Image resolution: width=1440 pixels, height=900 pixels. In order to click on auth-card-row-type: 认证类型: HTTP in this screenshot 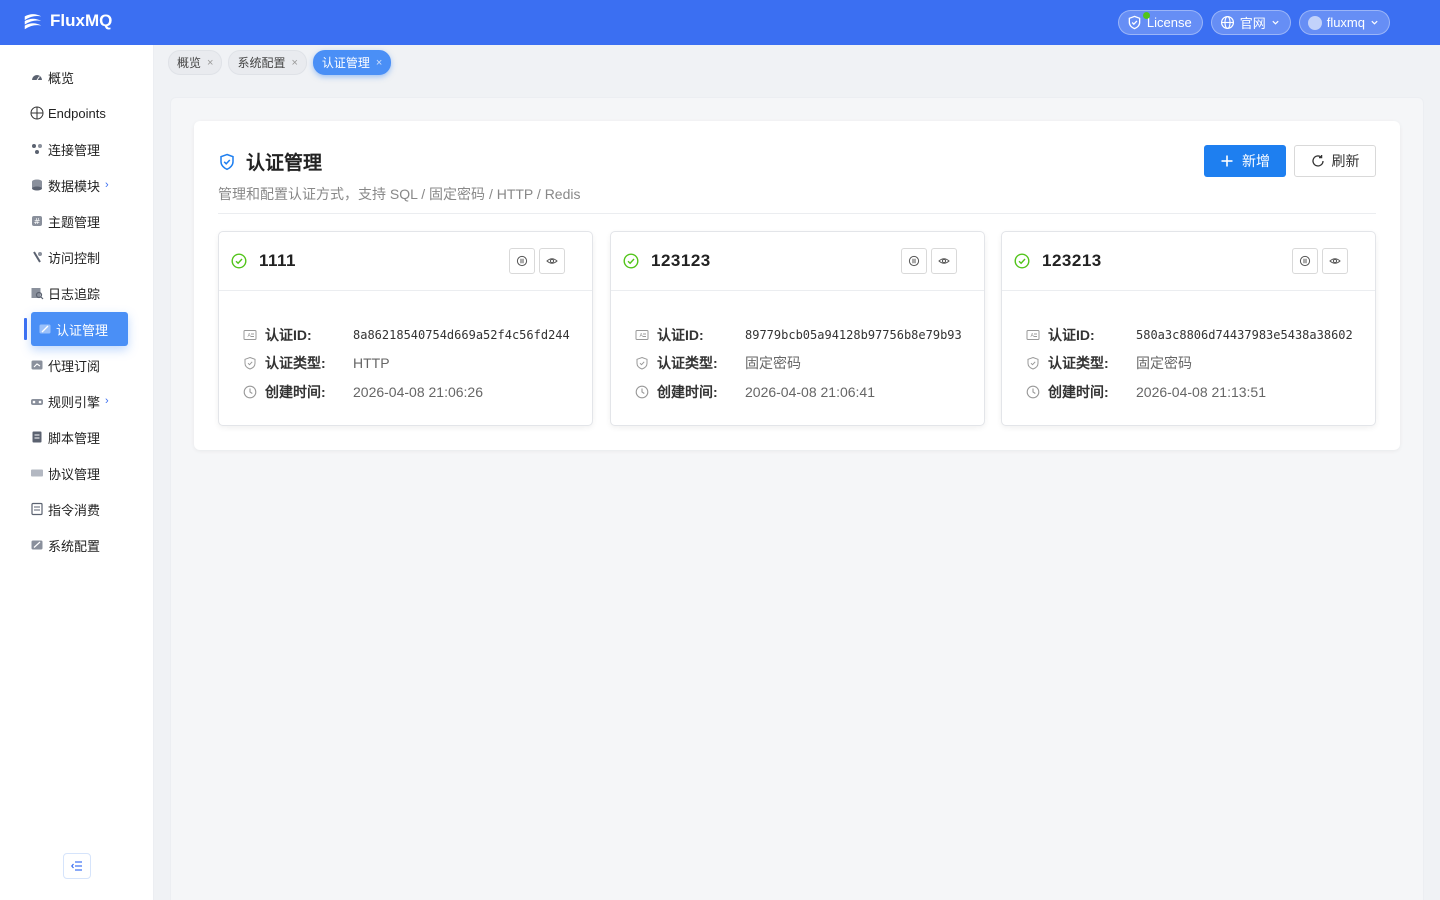, I will do `click(316, 363)`.